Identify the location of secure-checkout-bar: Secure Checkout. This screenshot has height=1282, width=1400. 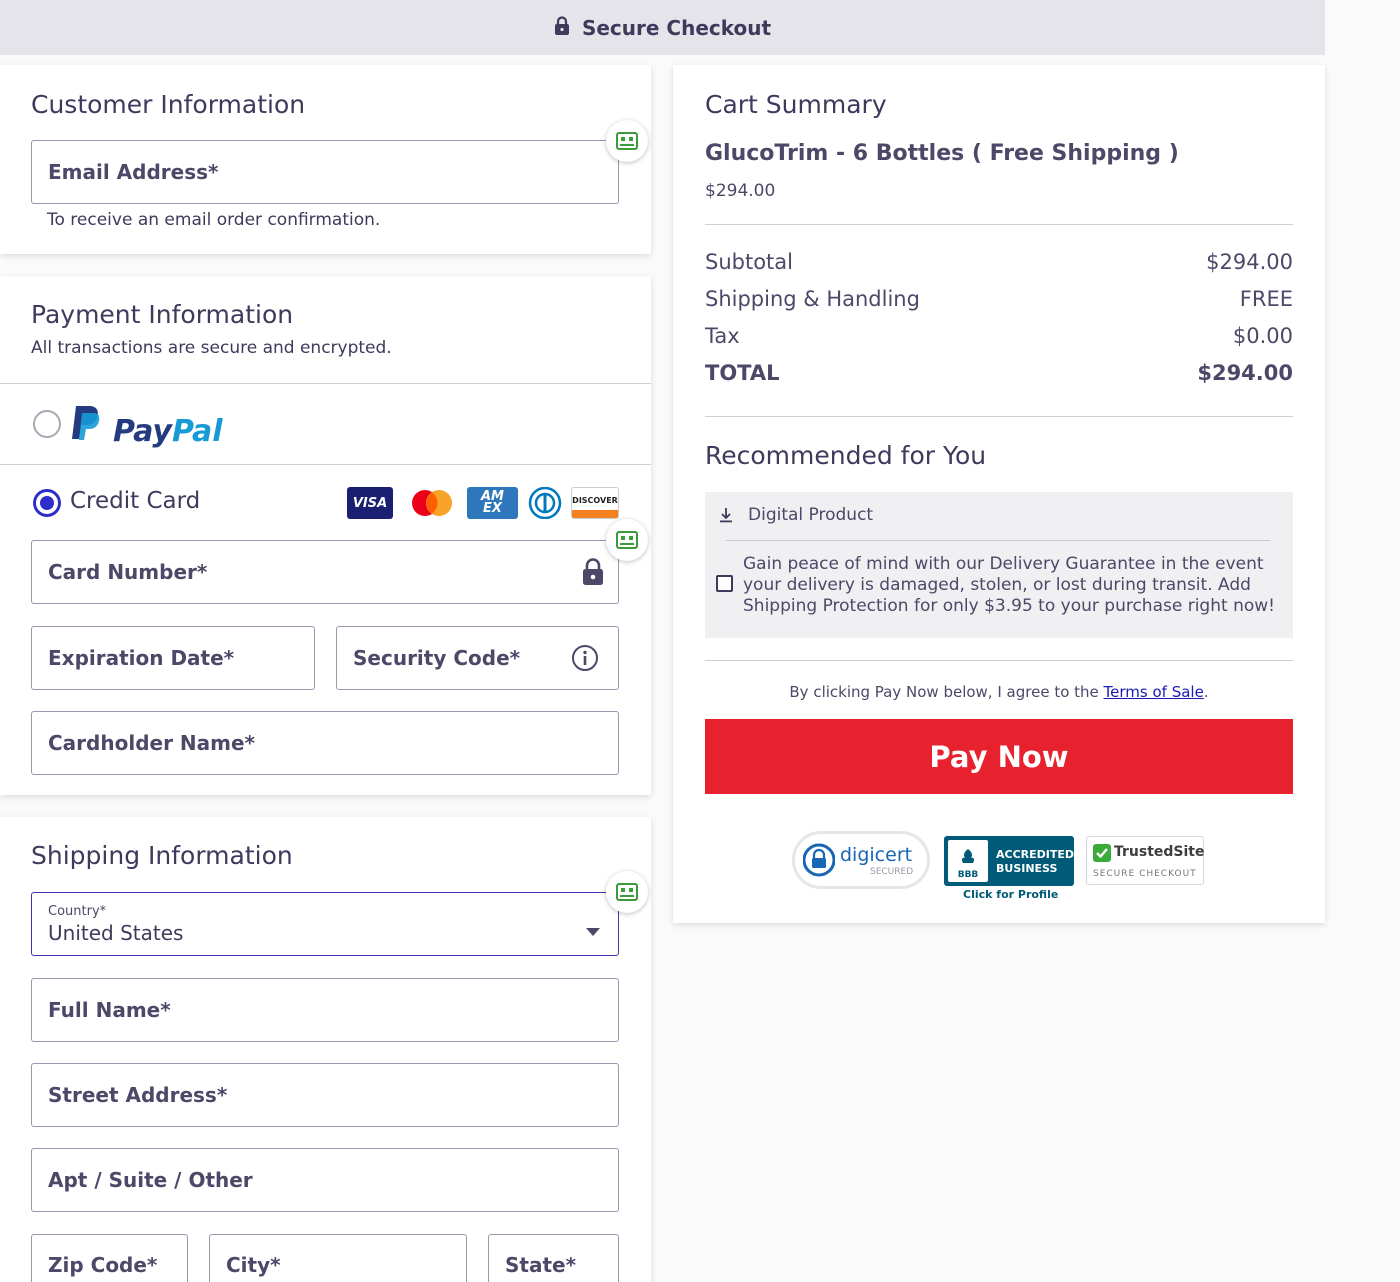
(662, 27).